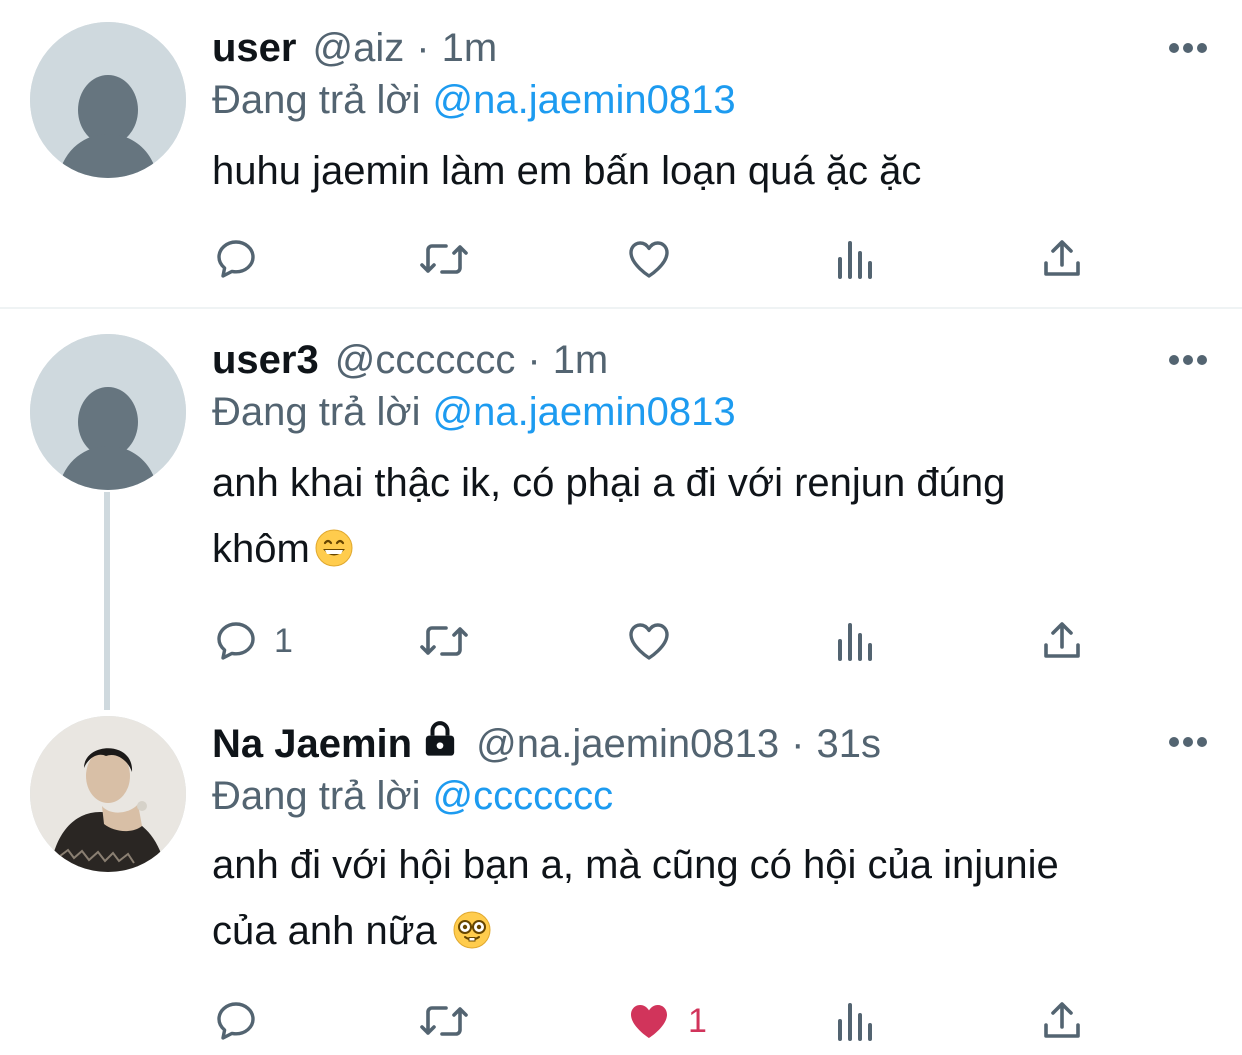 This screenshot has height=1055, width=1242. I want to click on reply-button: 1, so click(252, 641).